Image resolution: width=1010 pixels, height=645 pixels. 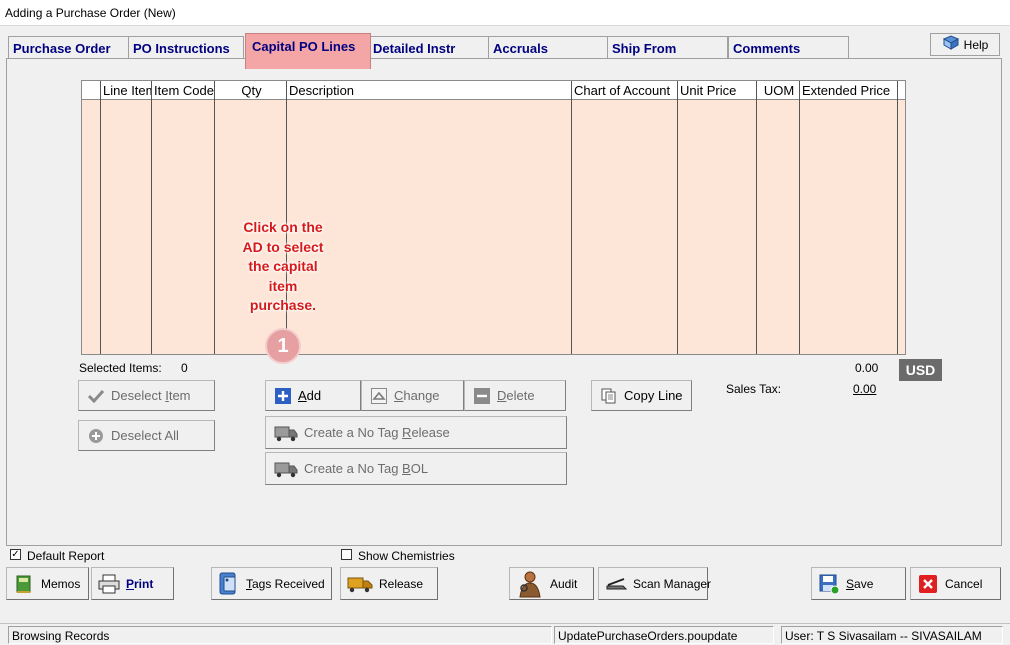 I want to click on create-no-tag-bol-label: Create a No Tag BOL, so click(x=366, y=468).